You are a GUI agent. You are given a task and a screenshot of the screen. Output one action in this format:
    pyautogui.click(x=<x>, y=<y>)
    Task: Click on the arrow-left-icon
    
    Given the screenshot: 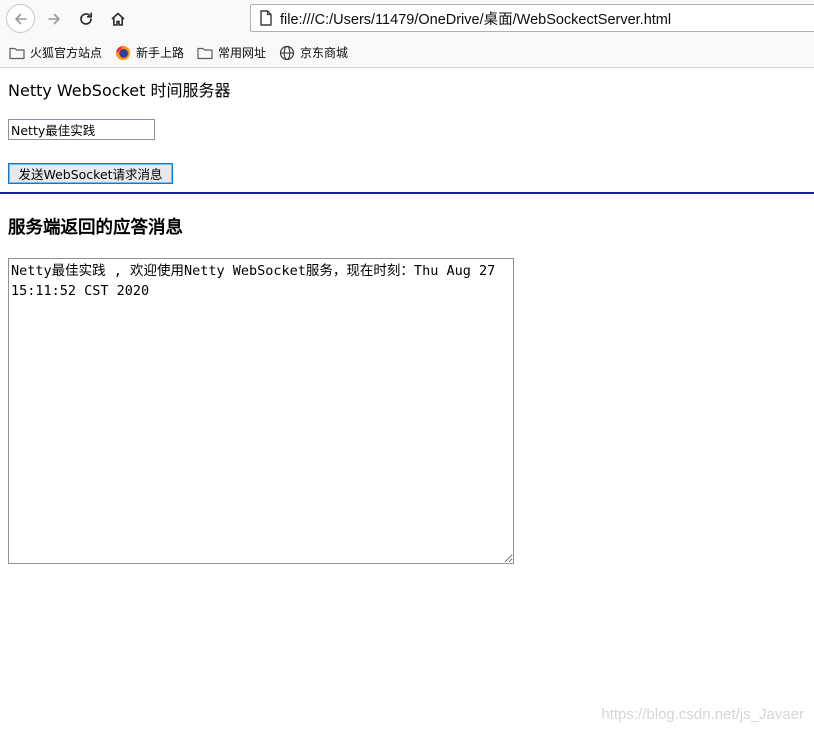 What is the action you would take?
    pyautogui.click(x=20, y=18)
    